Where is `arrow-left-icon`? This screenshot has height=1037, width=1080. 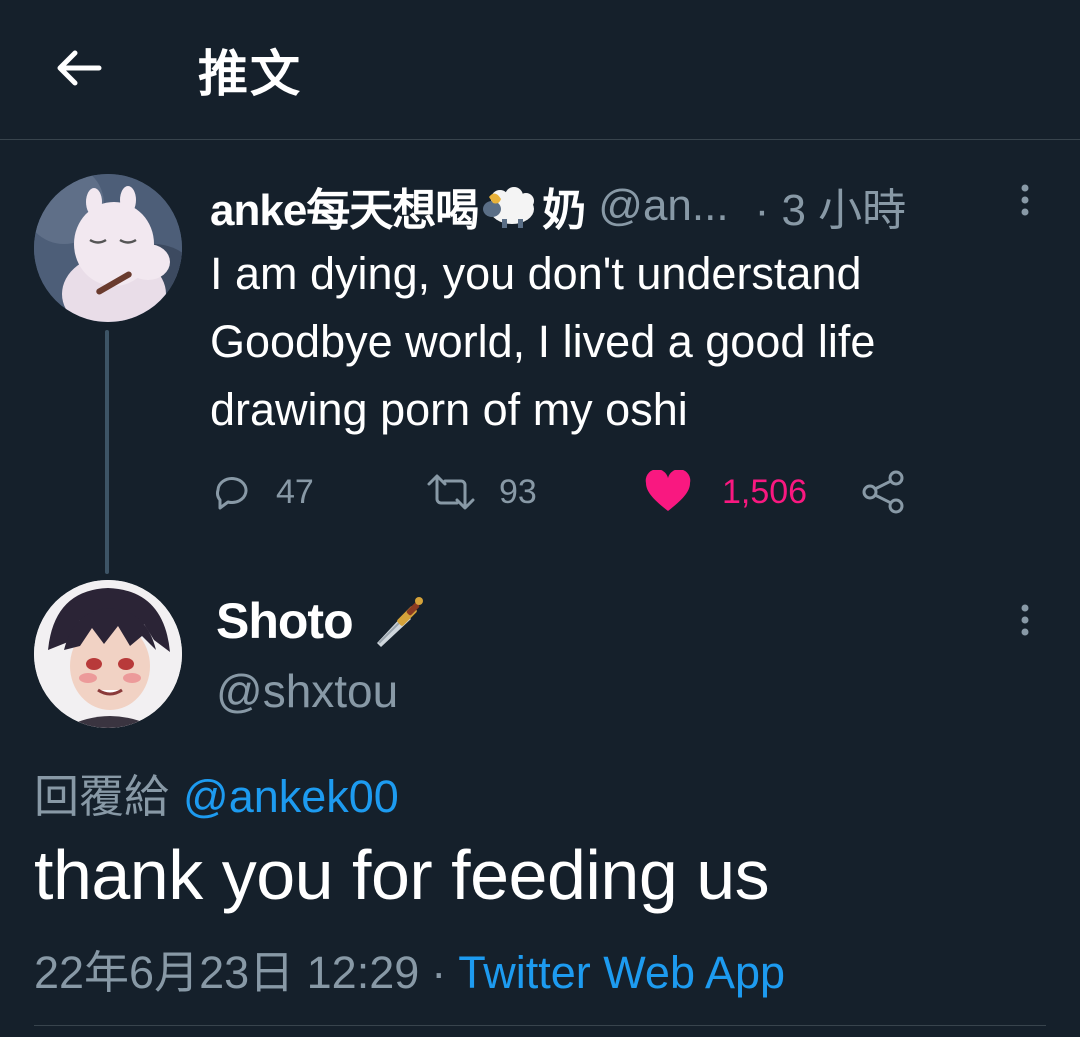 arrow-left-icon is located at coordinates (79, 68).